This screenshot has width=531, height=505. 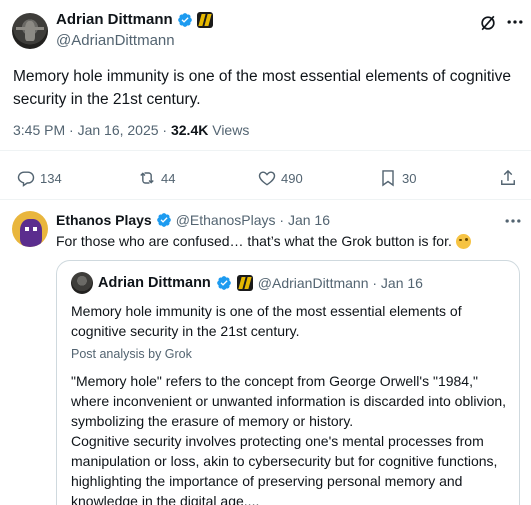 What do you see at coordinates (168, 178) in the screenshot?
I see `repost-count: 44` at bounding box center [168, 178].